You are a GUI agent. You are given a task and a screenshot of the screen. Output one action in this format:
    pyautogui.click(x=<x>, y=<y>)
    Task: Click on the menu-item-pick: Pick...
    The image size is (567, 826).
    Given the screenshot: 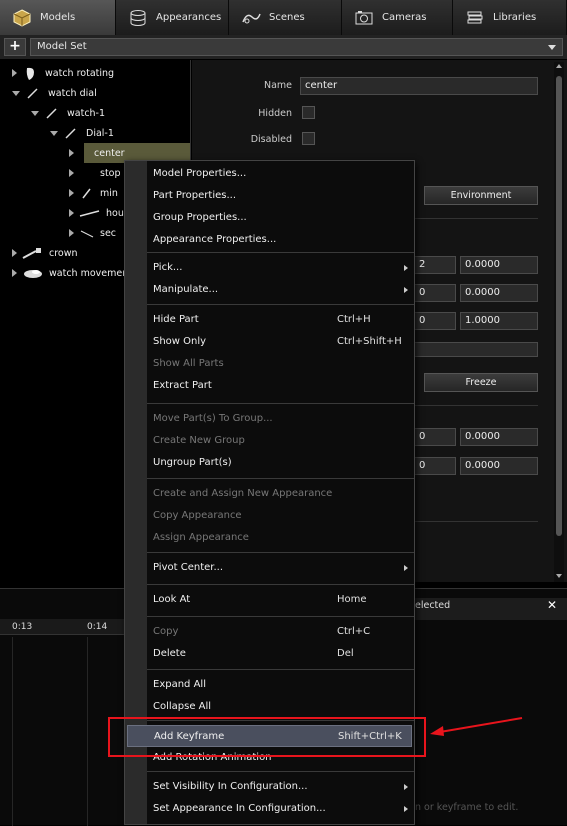 What is the action you would take?
    pyautogui.click(x=280, y=268)
    